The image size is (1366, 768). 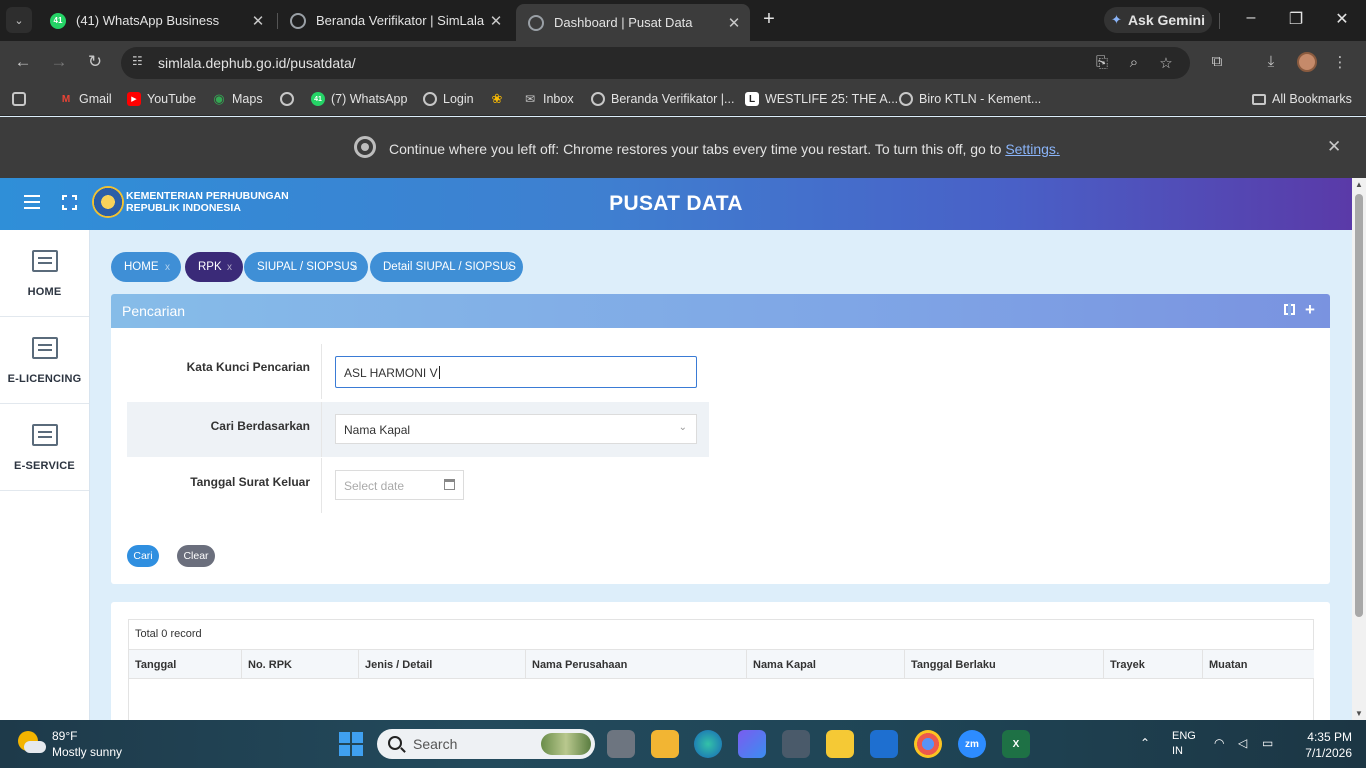 I want to click on extensions-icon: ⧉, so click(x=1217, y=61).